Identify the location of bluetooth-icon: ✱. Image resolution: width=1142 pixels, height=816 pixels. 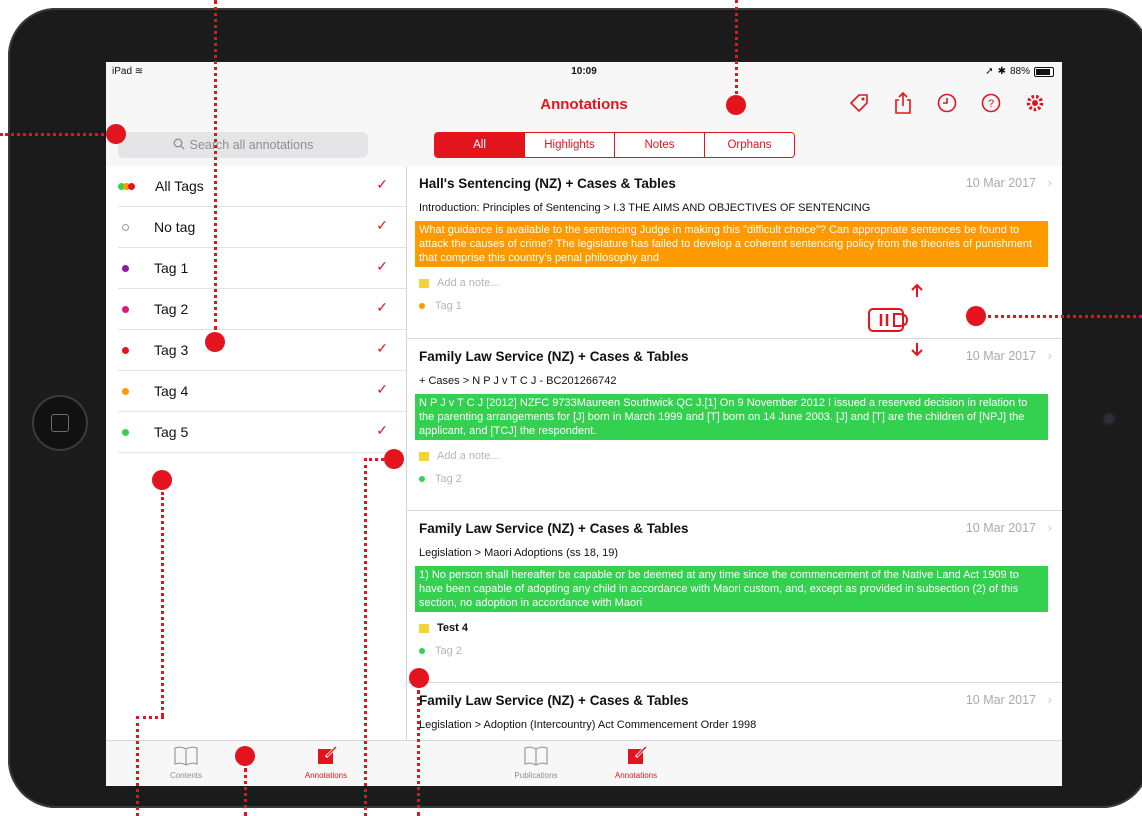
(1001, 71).